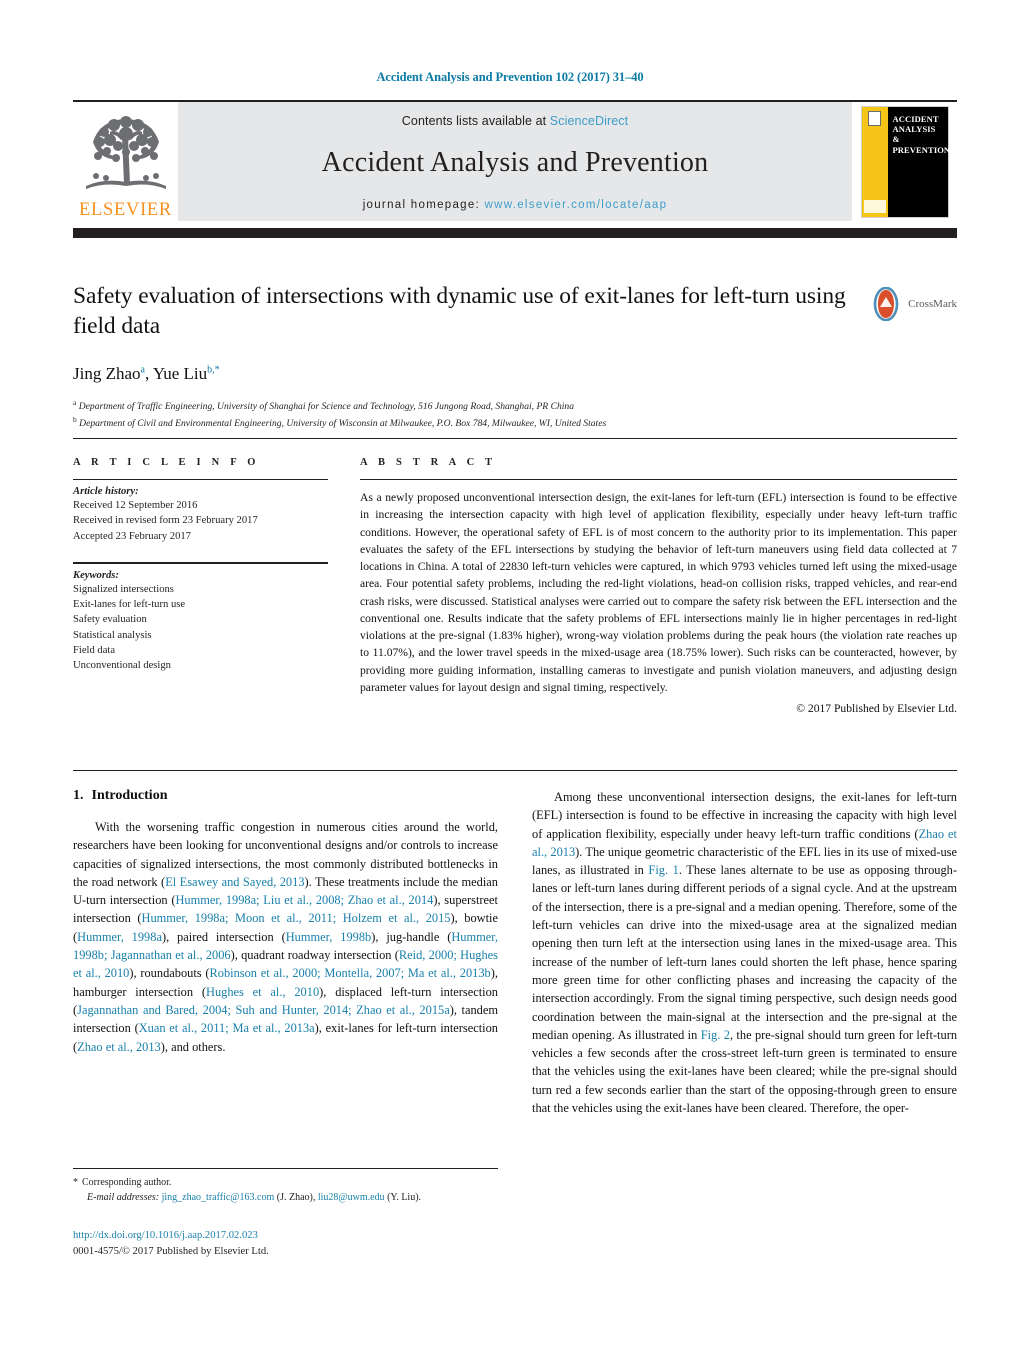 This screenshot has width=1020, height=1351. What do you see at coordinates (75, 402) in the screenshot?
I see `affiliation-a-marker: a` at bounding box center [75, 402].